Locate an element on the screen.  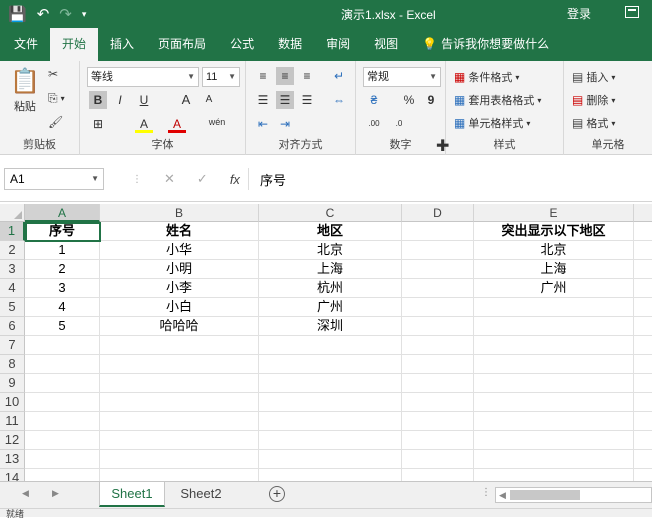
column-header-b: B is located at coordinates (179, 213).